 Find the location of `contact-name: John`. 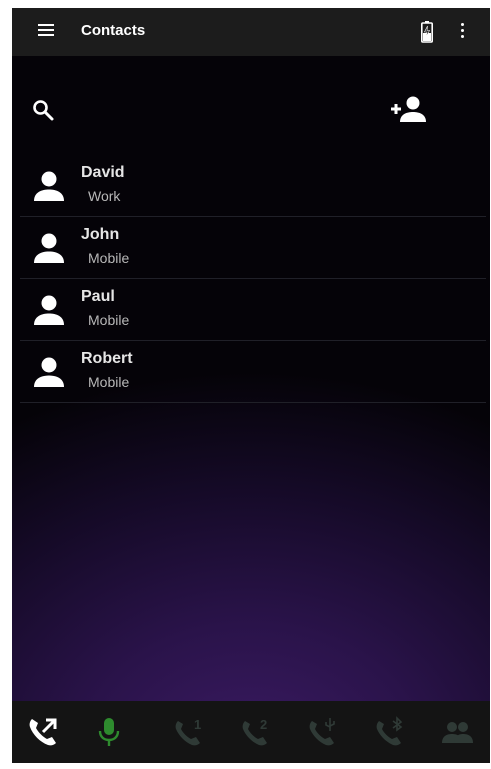

contact-name: John is located at coordinates (100, 234).